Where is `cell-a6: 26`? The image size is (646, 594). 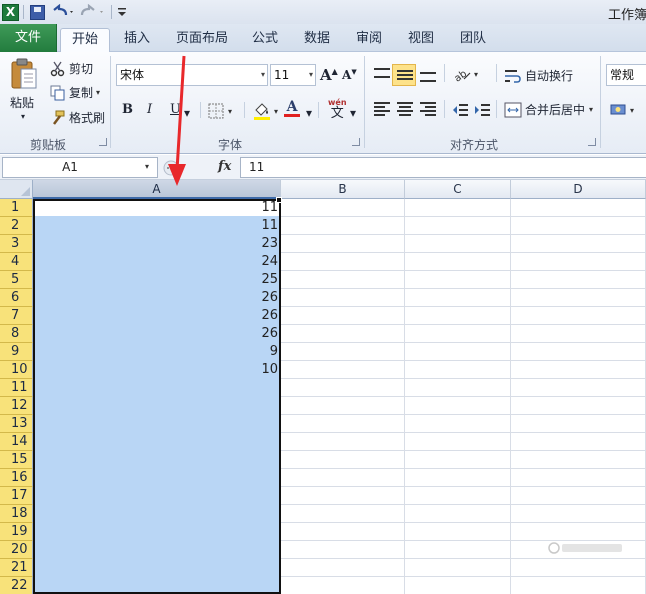 cell-a6: 26 is located at coordinates (157, 298).